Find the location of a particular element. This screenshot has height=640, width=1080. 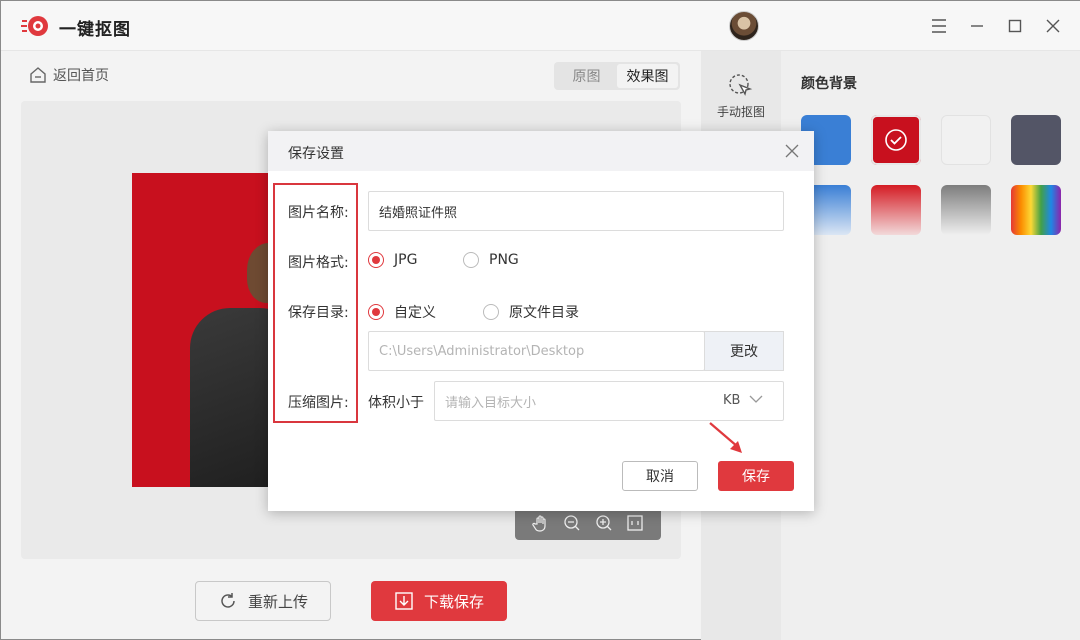

cancel-button: 取消 is located at coordinates (660, 476).